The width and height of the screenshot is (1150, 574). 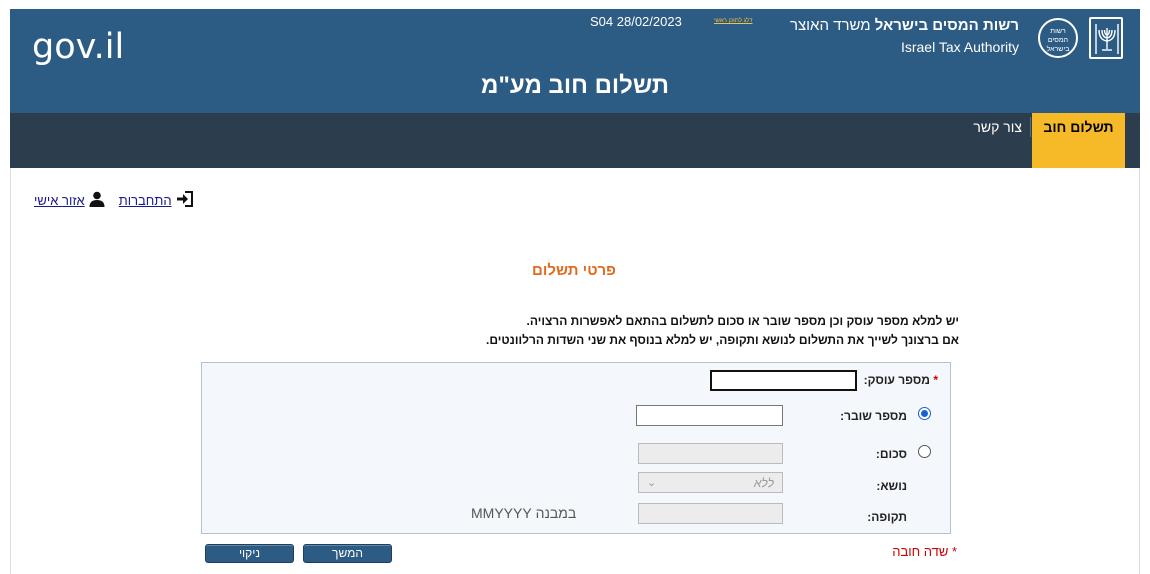 I want to click on nav-divider, so click(x=1030, y=127).